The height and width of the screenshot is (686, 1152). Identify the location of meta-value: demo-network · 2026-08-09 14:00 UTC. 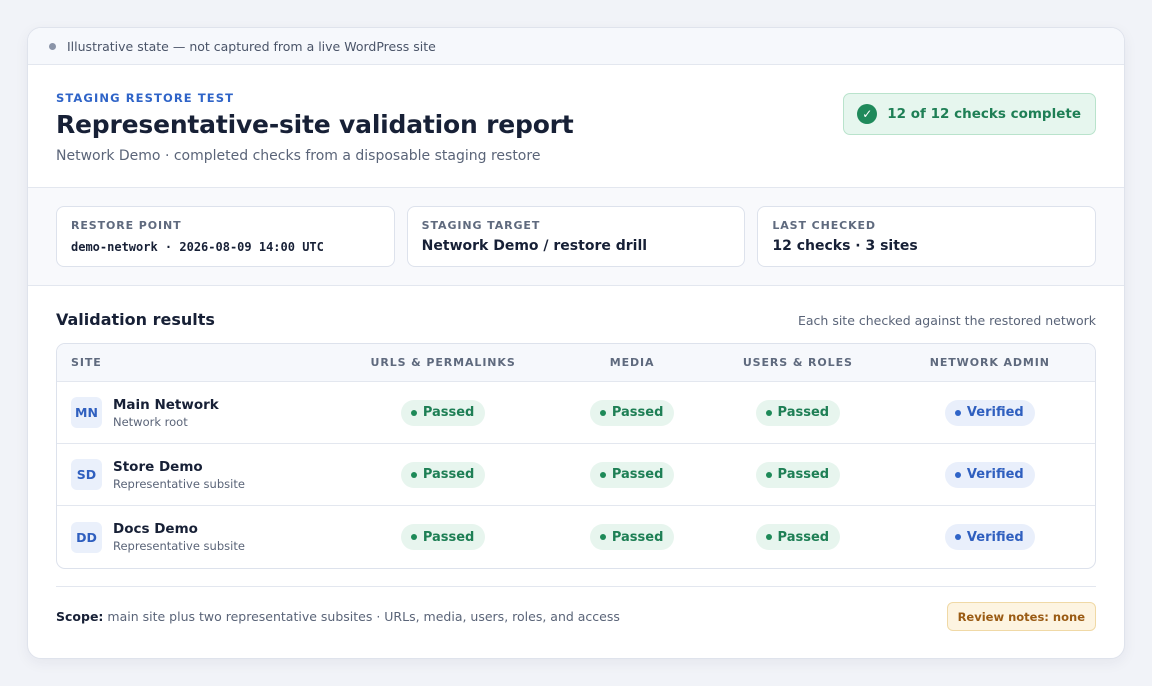
(197, 247).